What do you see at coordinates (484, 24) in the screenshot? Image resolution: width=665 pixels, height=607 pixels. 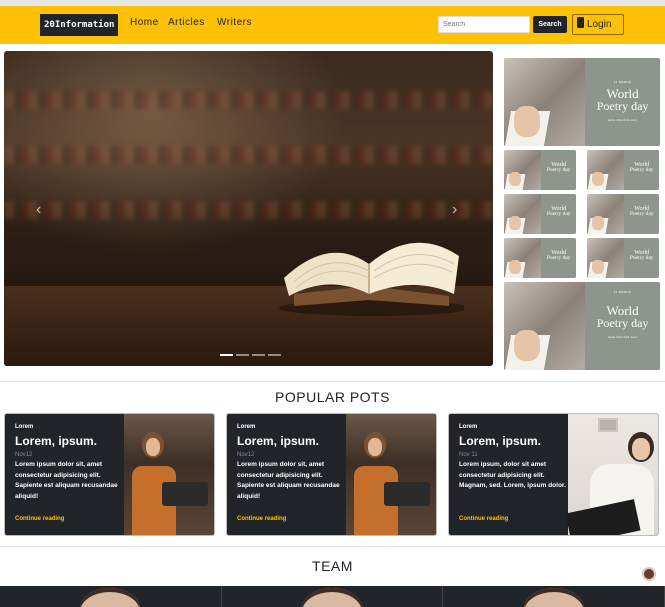 I see `search-input` at bounding box center [484, 24].